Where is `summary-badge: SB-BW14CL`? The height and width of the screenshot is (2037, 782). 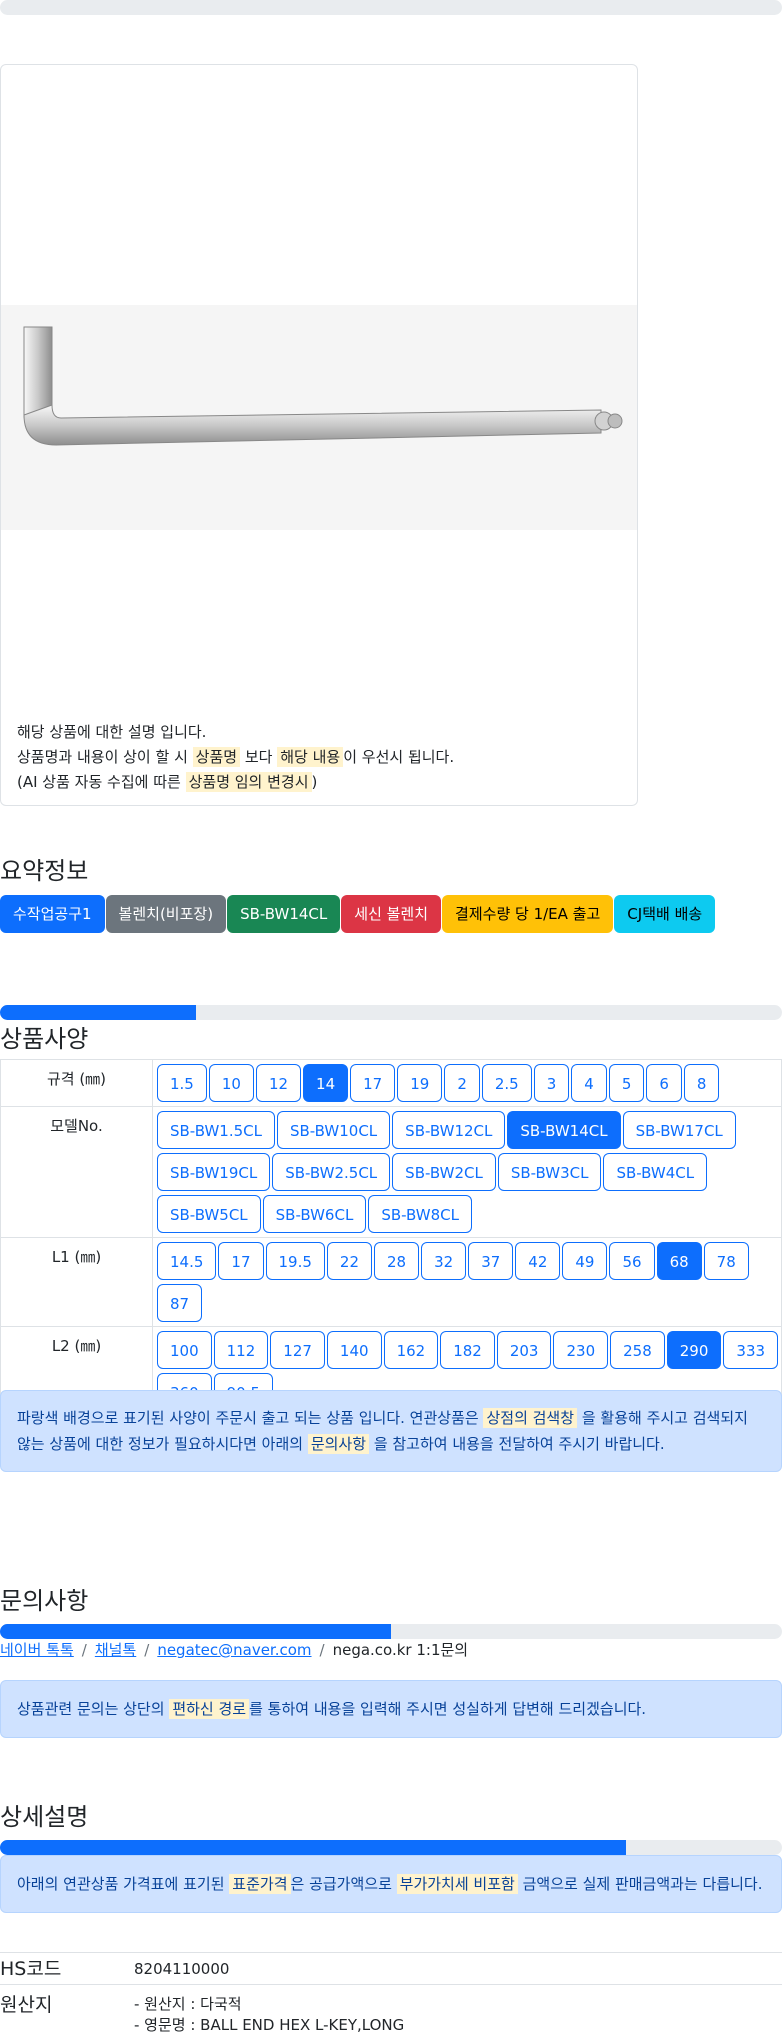
summary-badge: SB-BW14CL is located at coordinates (284, 914).